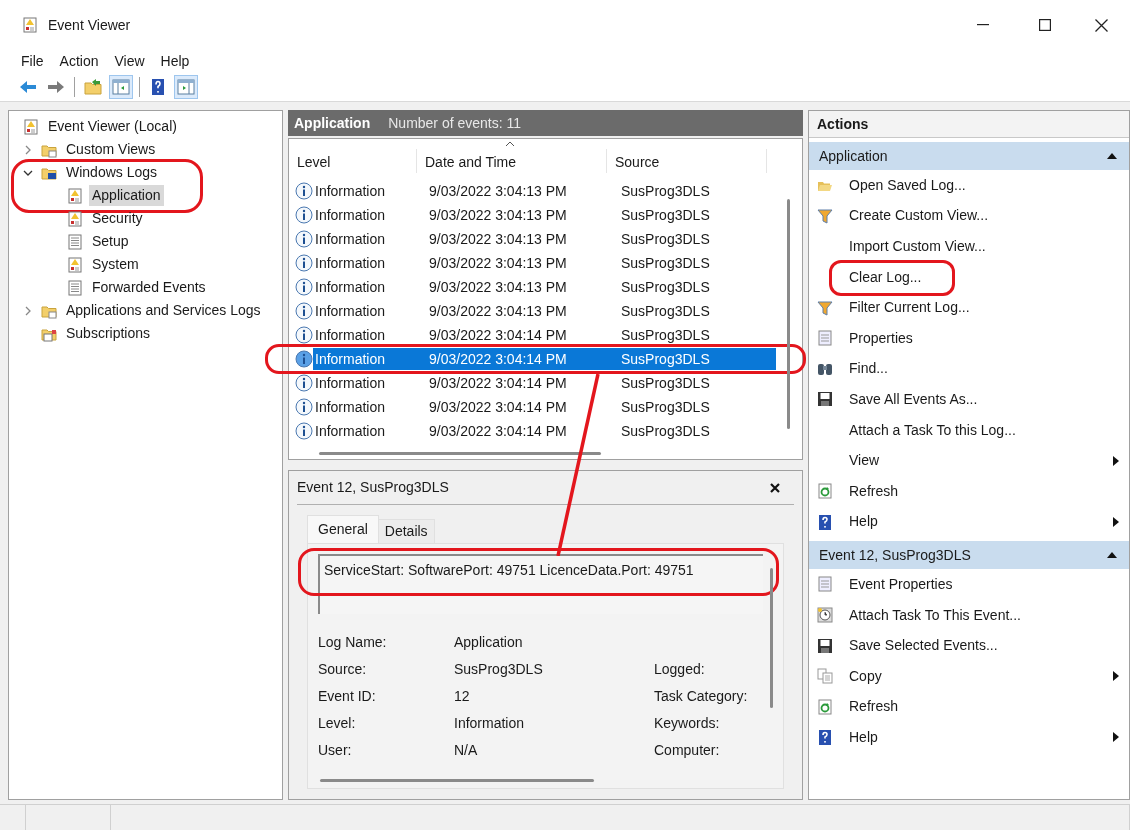 The image size is (1130, 830). What do you see at coordinates (853, 156) in the screenshot?
I see `section-title: Application` at bounding box center [853, 156].